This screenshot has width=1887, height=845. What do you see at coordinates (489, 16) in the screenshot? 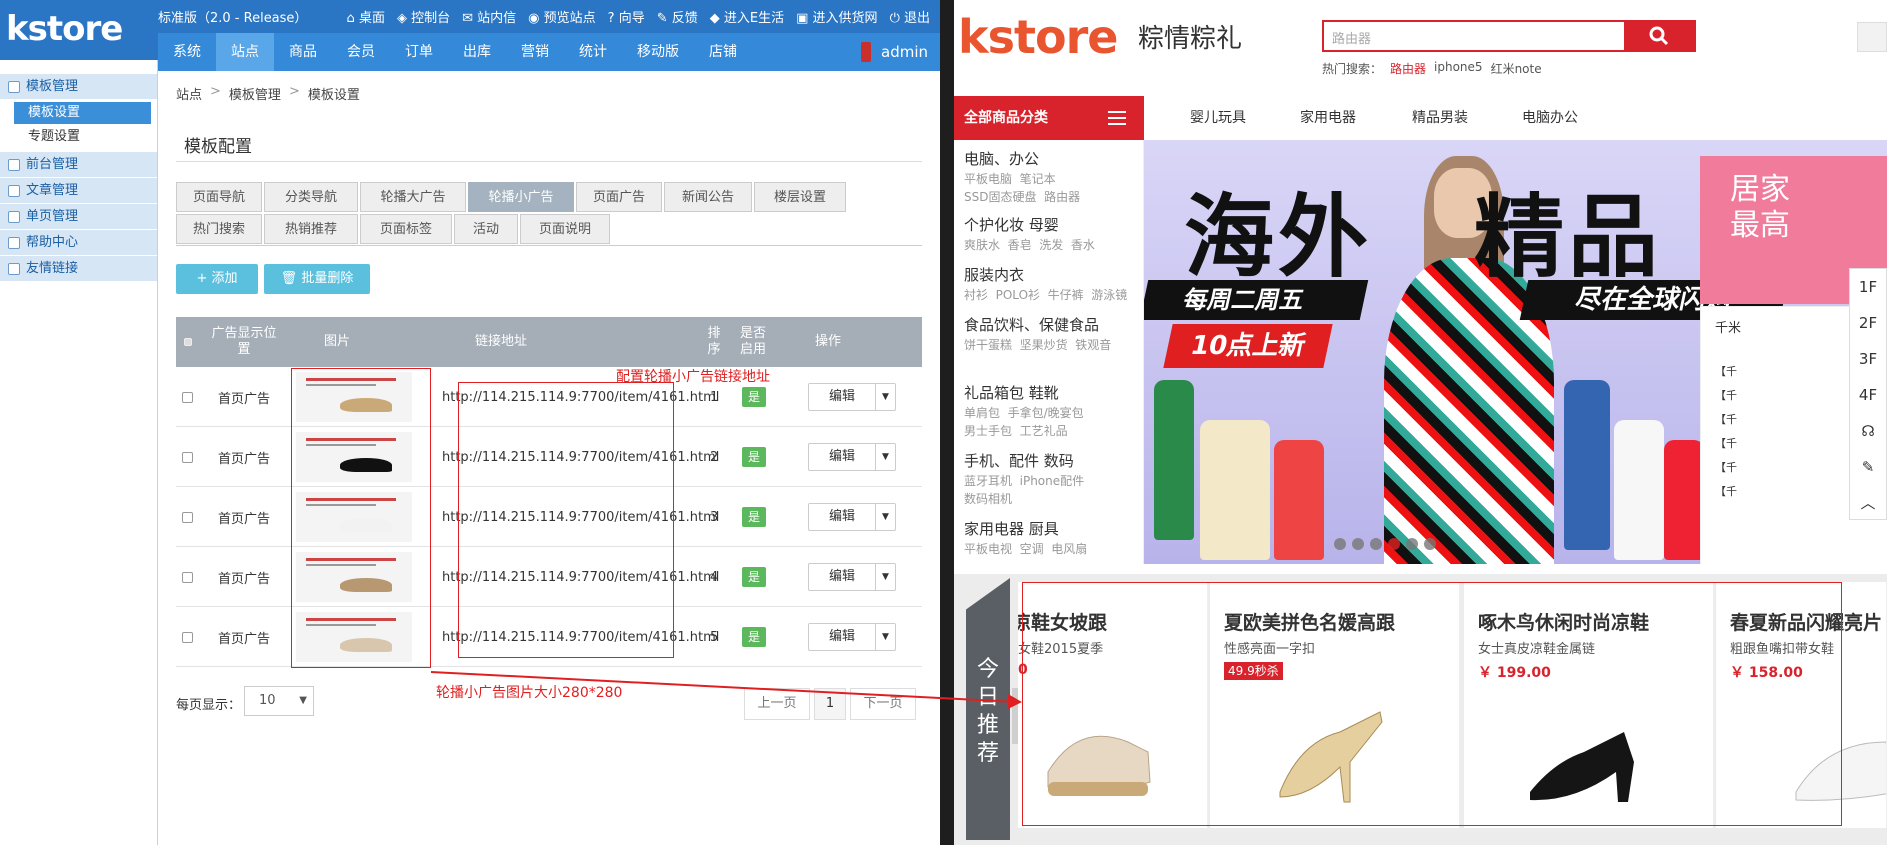
I see `toplink-messages: ✉ 站内信` at bounding box center [489, 16].